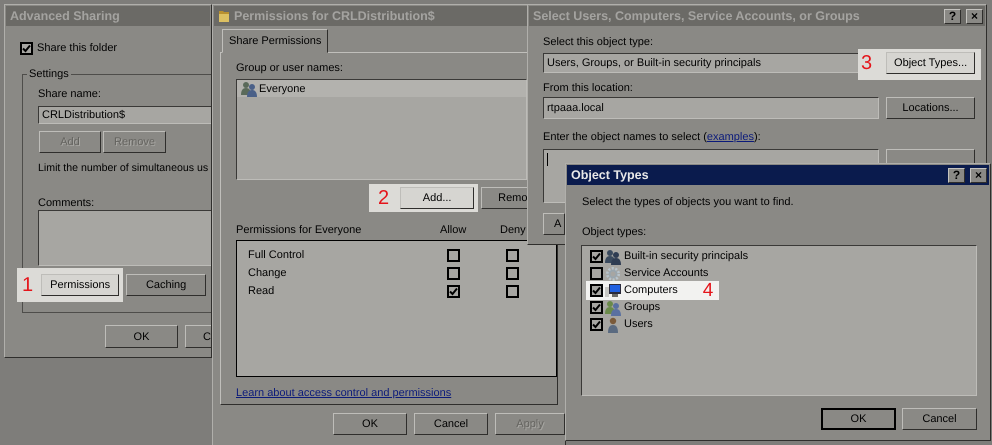 The image size is (992, 445). Describe the element at coordinates (708, 290) in the screenshot. I see `step-number: 4` at that location.